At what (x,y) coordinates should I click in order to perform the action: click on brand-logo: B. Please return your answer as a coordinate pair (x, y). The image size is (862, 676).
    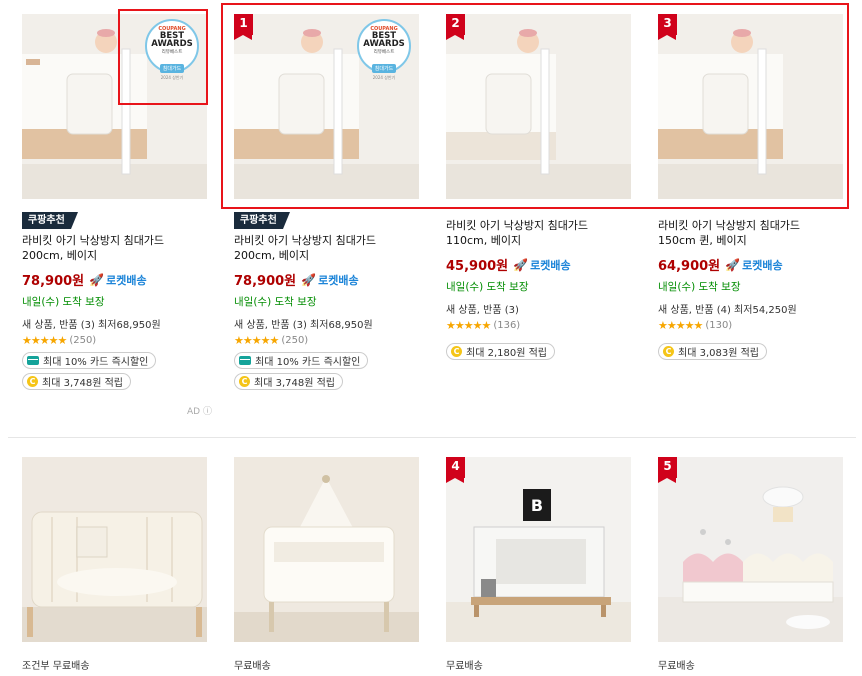
    Looking at the image, I should click on (537, 505).